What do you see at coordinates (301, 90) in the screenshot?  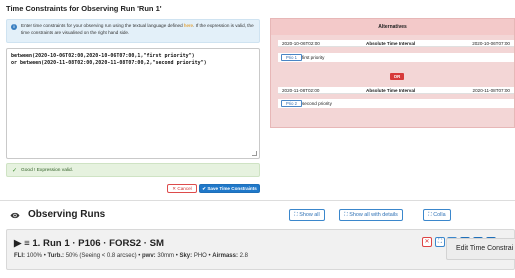 I see `interval-start: 2020-11-08T02:00` at bounding box center [301, 90].